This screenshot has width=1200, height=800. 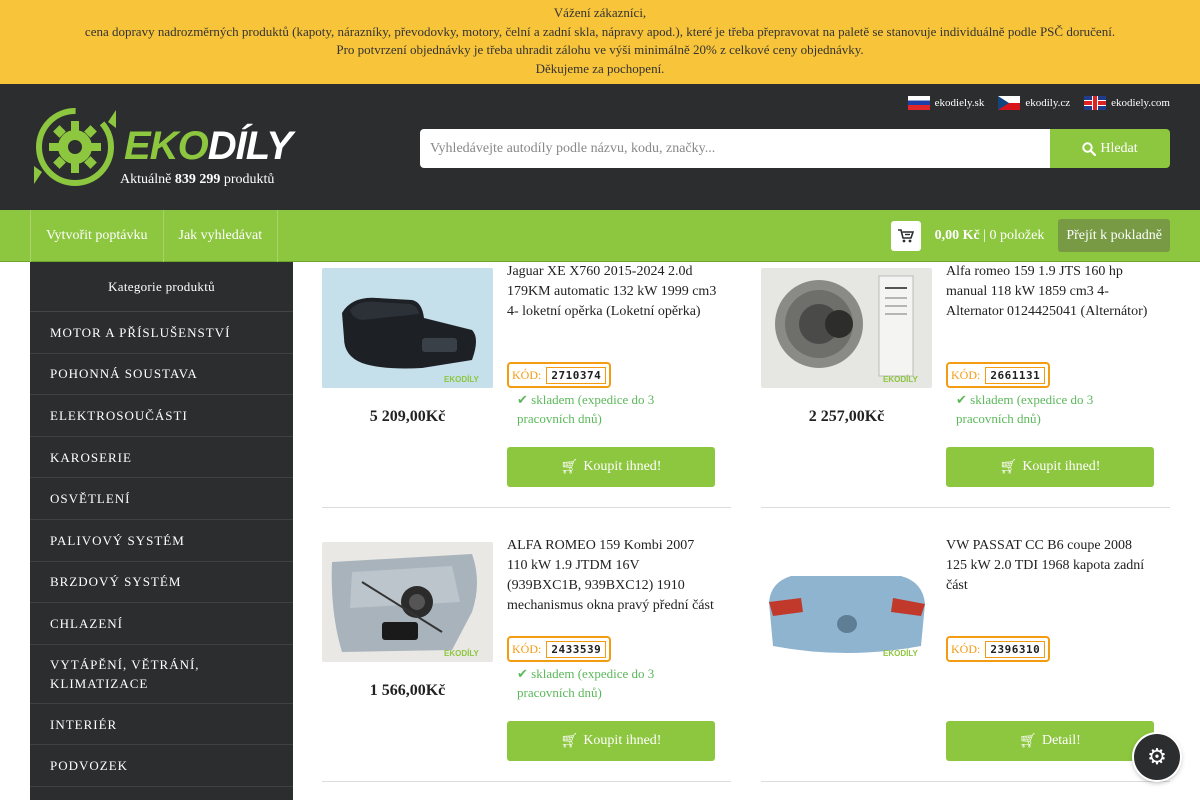 I want to click on cart-amount: 0,00 Kč, so click(x=957, y=235).